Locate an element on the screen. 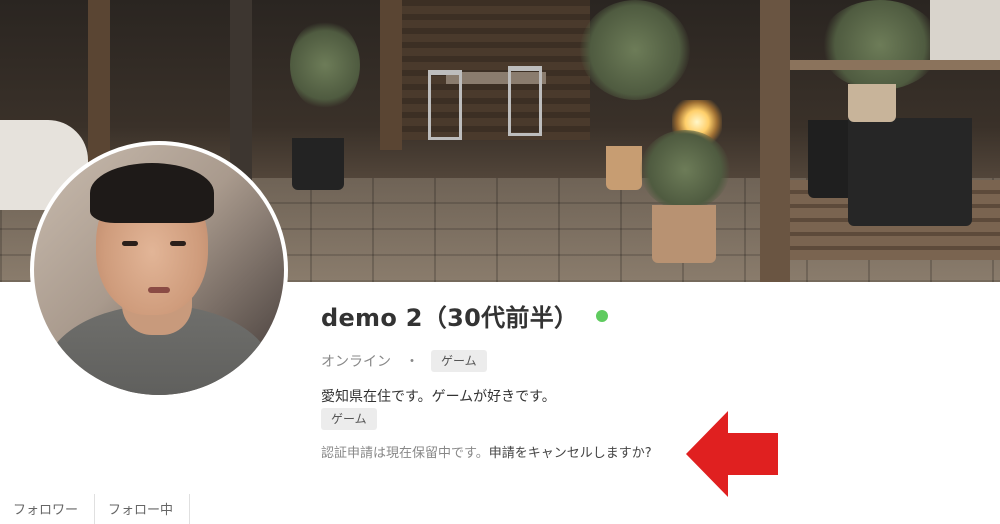  profile-name: demo 2（30代前半） is located at coordinates (450, 318).